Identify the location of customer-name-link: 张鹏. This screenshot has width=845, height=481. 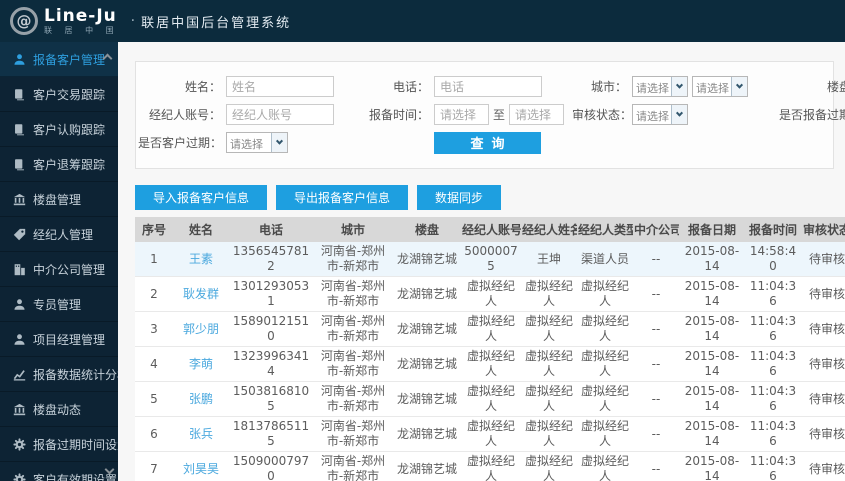
(201, 399).